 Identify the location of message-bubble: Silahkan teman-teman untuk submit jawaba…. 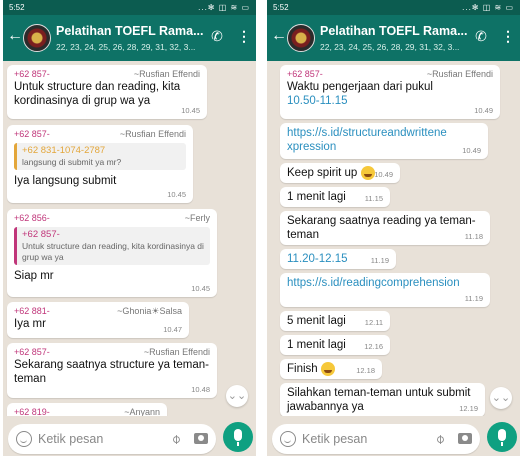
(382, 399).